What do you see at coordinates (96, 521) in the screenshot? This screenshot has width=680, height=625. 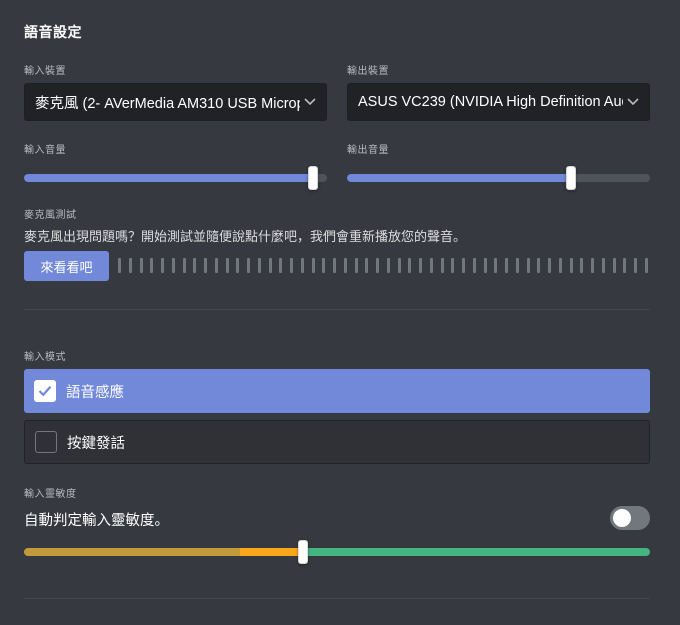 I see `auto-sensitivity-label: 自動判定輸入靈敏度。` at bounding box center [96, 521].